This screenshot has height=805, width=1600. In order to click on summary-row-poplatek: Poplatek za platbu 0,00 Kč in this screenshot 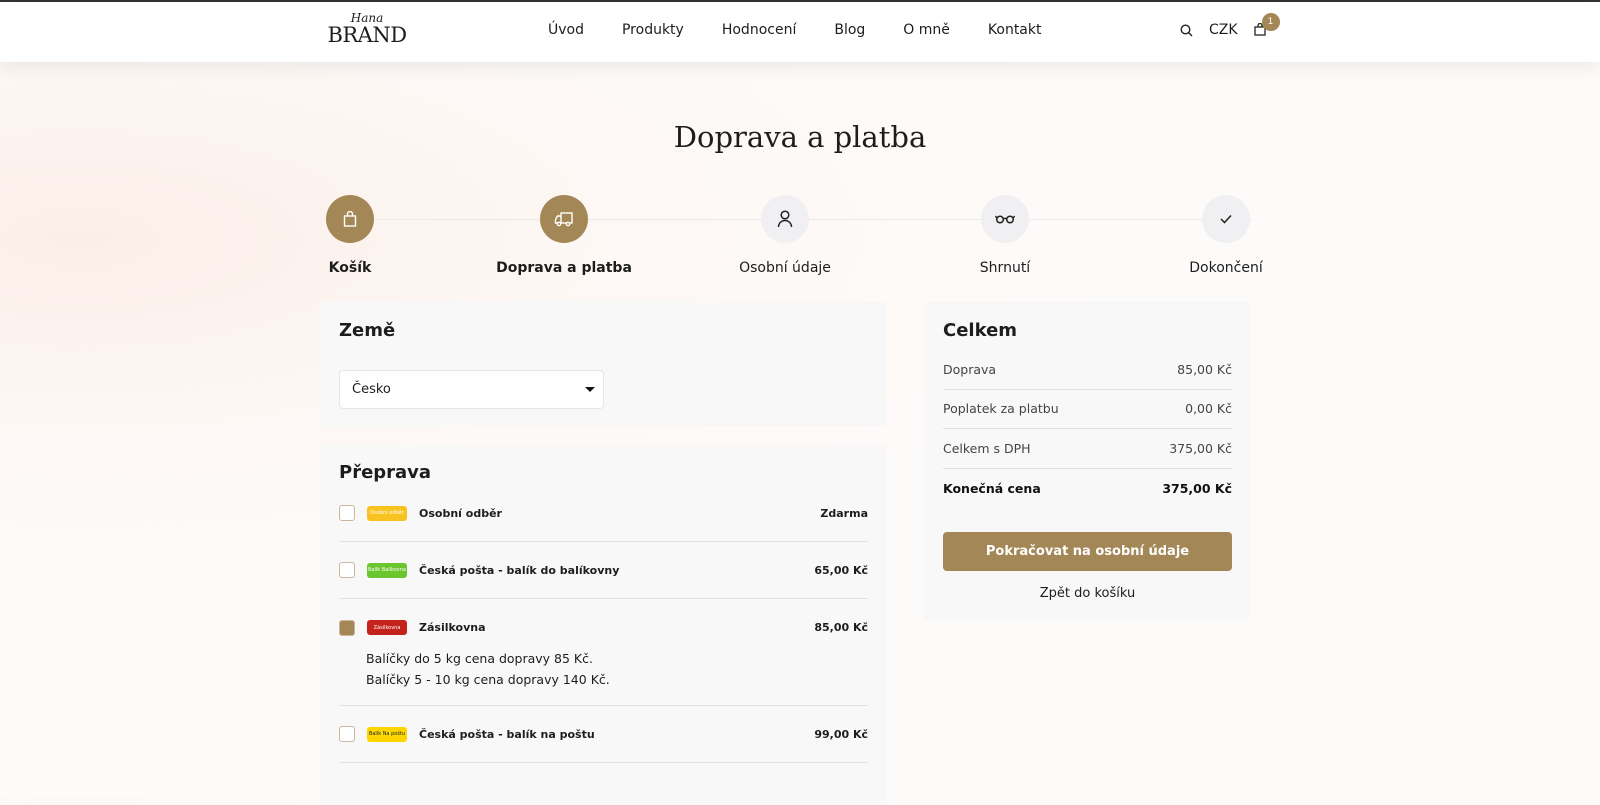, I will do `click(1087, 409)`.